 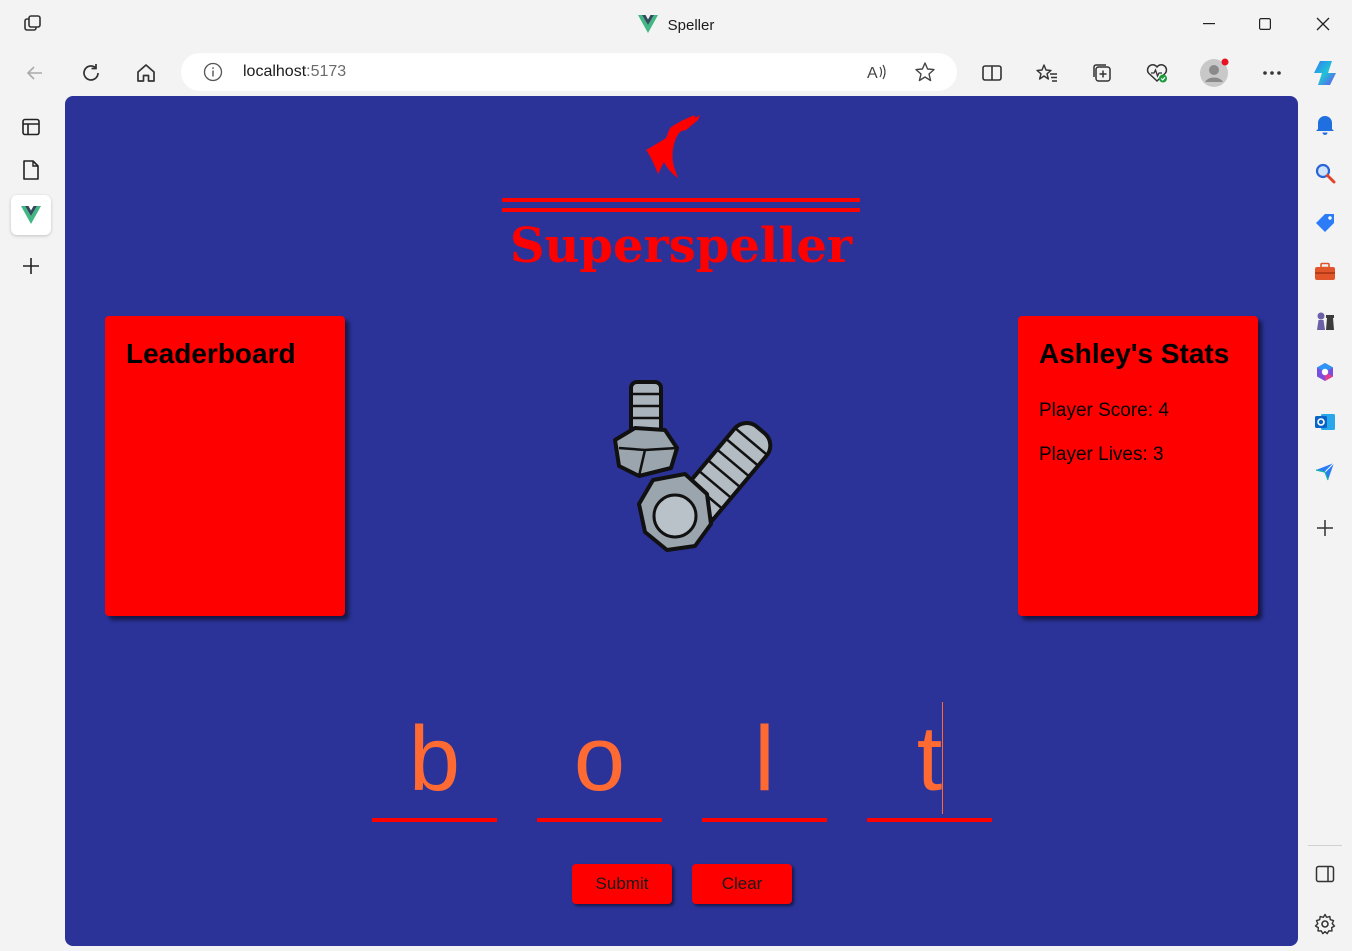 I want to click on window-title-text: Speller, so click(x=691, y=25).